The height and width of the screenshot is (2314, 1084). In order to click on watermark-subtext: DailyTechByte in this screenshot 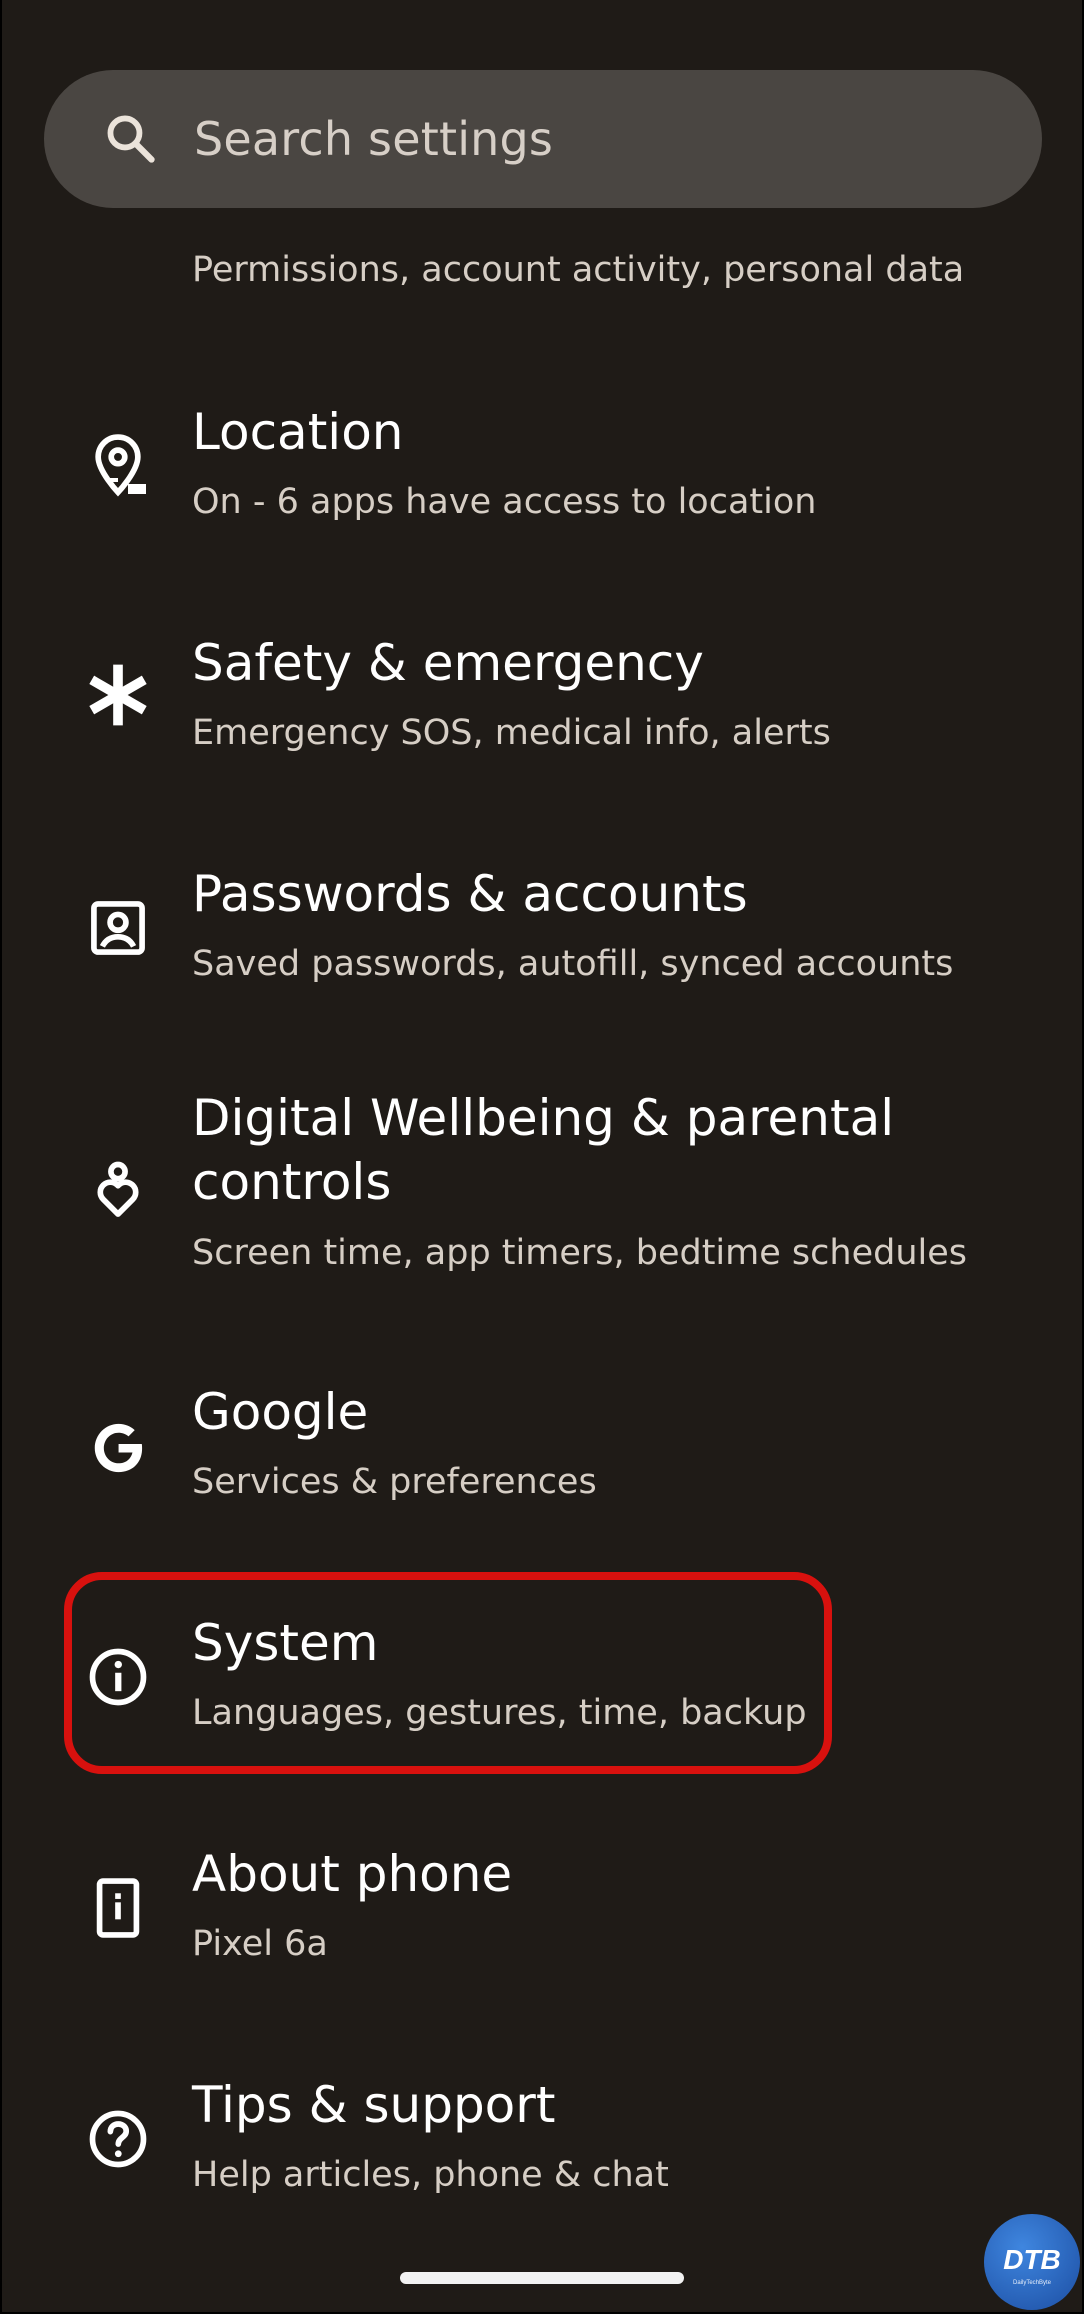, I will do `click(1032, 2283)`.